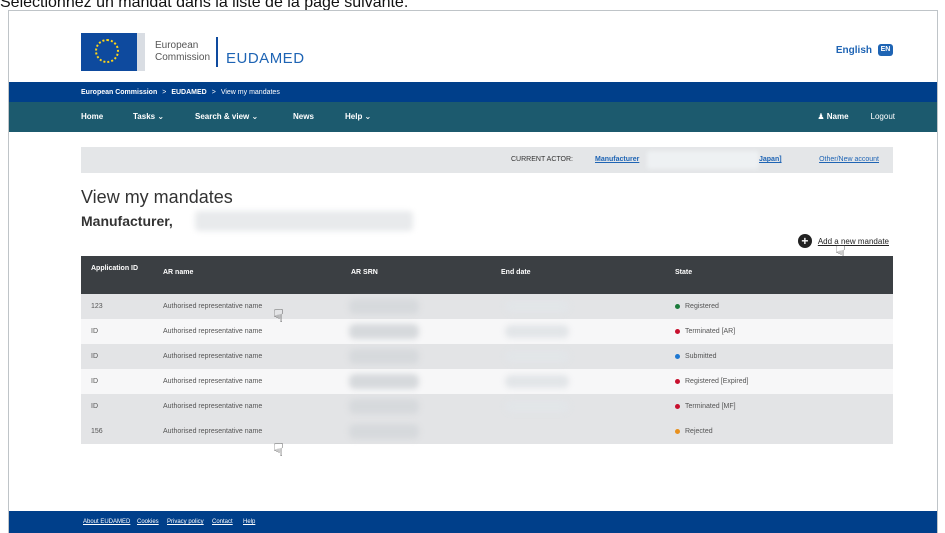 Image resolution: width=945 pixels, height=533 pixels. What do you see at coordinates (97, 306) in the screenshot?
I see `cell-id: 123` at bounding box center [97, 306].